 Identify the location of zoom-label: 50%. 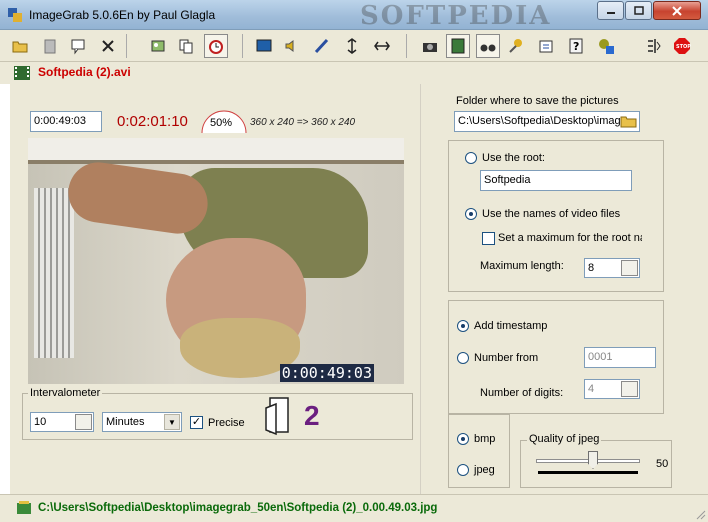
(221, 123).